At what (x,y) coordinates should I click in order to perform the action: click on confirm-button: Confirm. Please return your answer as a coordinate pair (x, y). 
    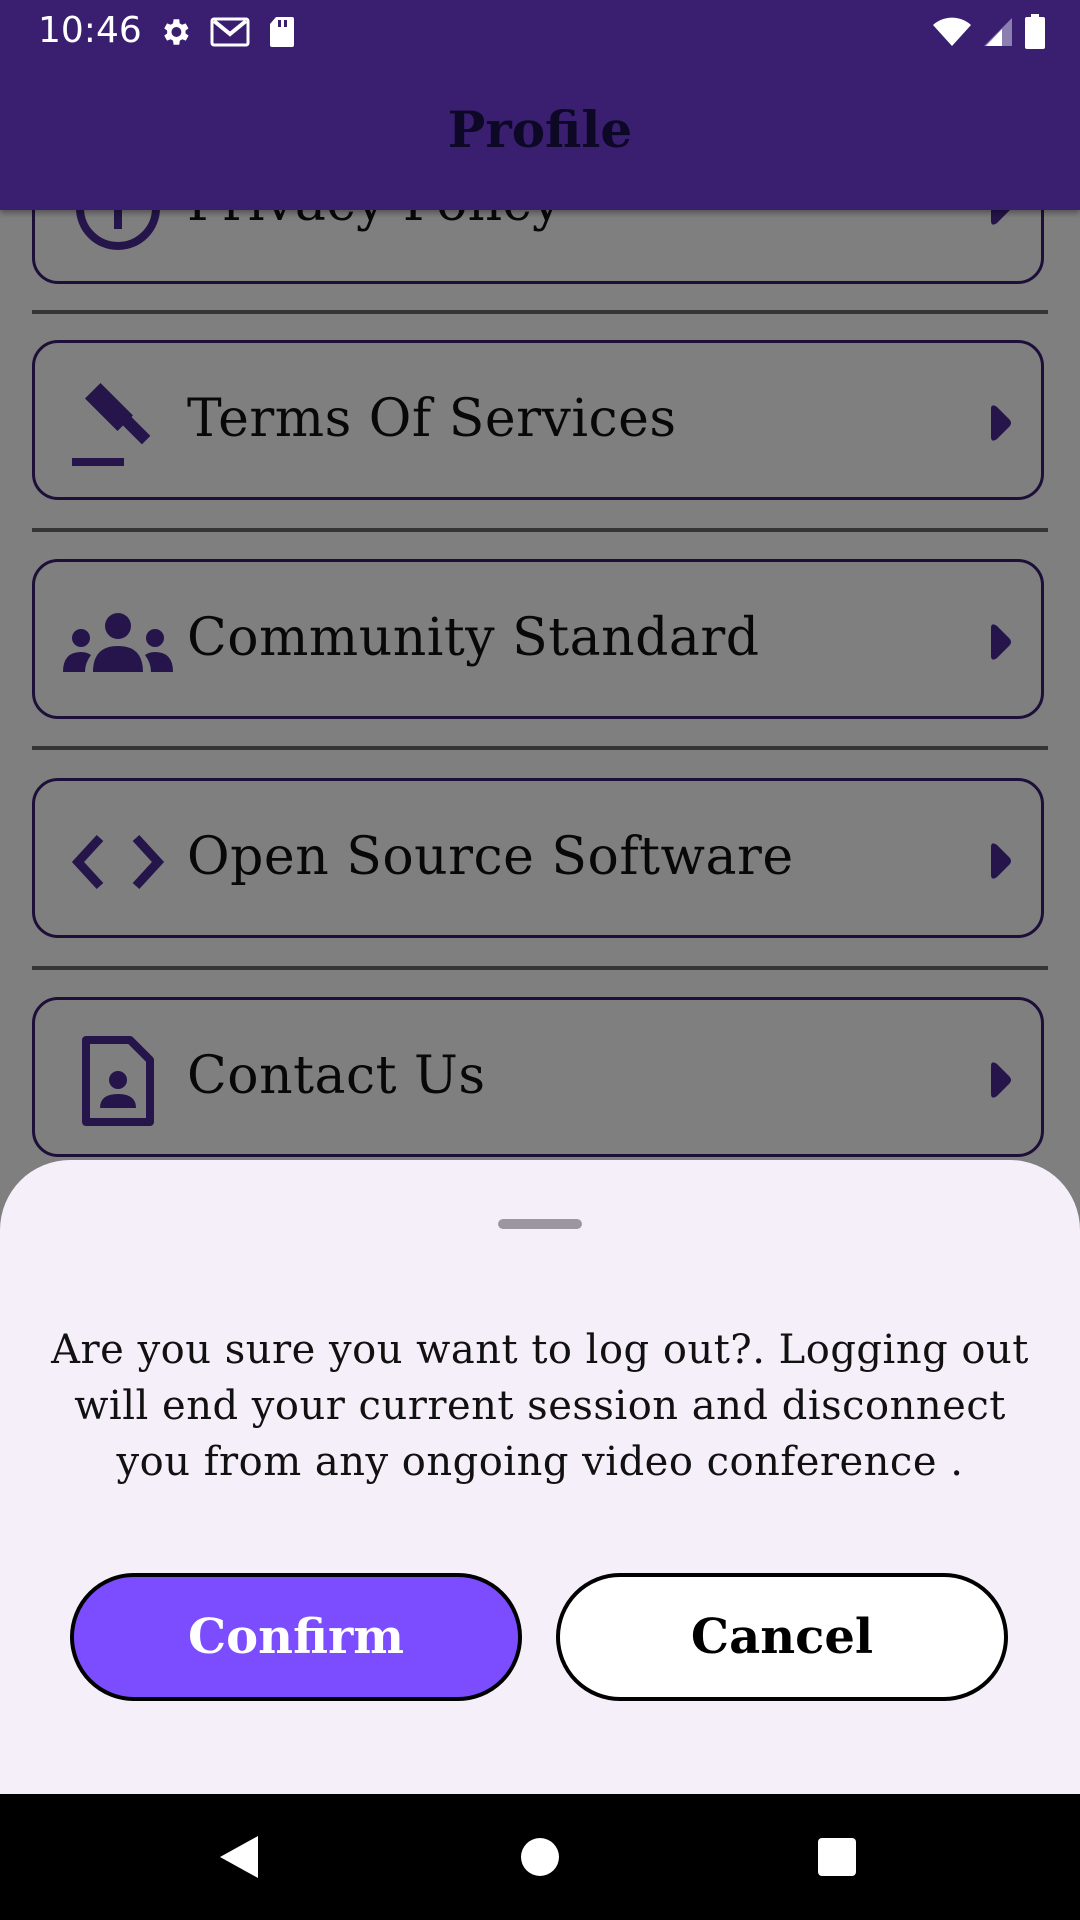
    Looking at the image, I should click on (296, 1637).